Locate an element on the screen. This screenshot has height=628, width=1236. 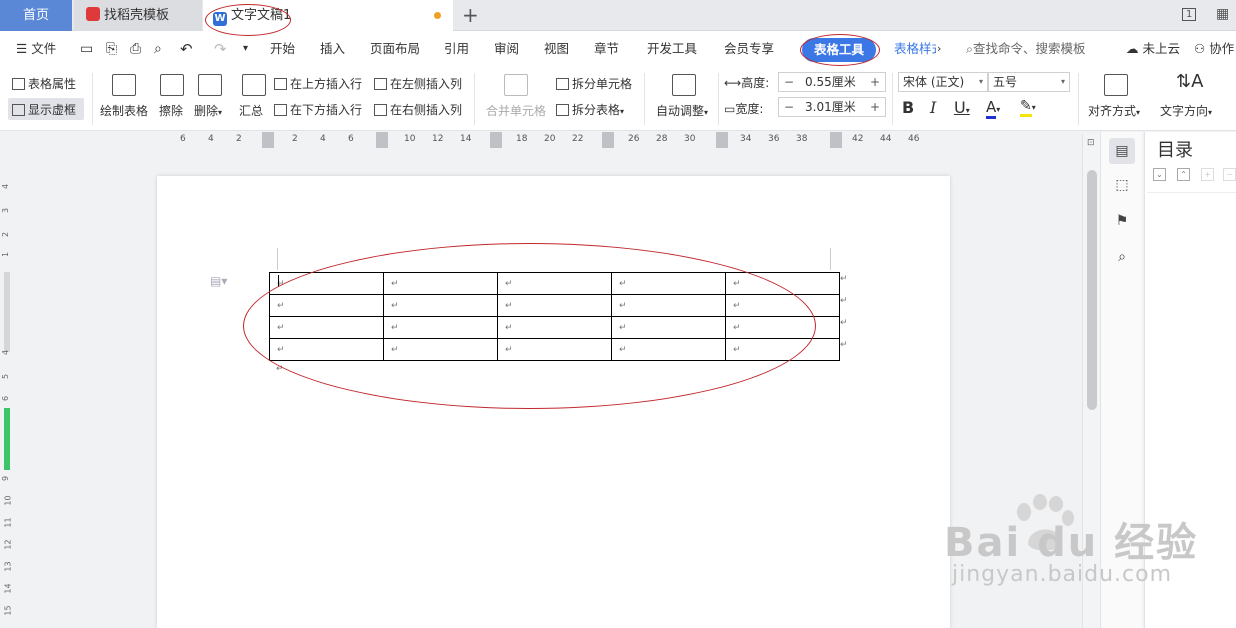
menu-member: 会员专享 is located at coordinates (749, 49).